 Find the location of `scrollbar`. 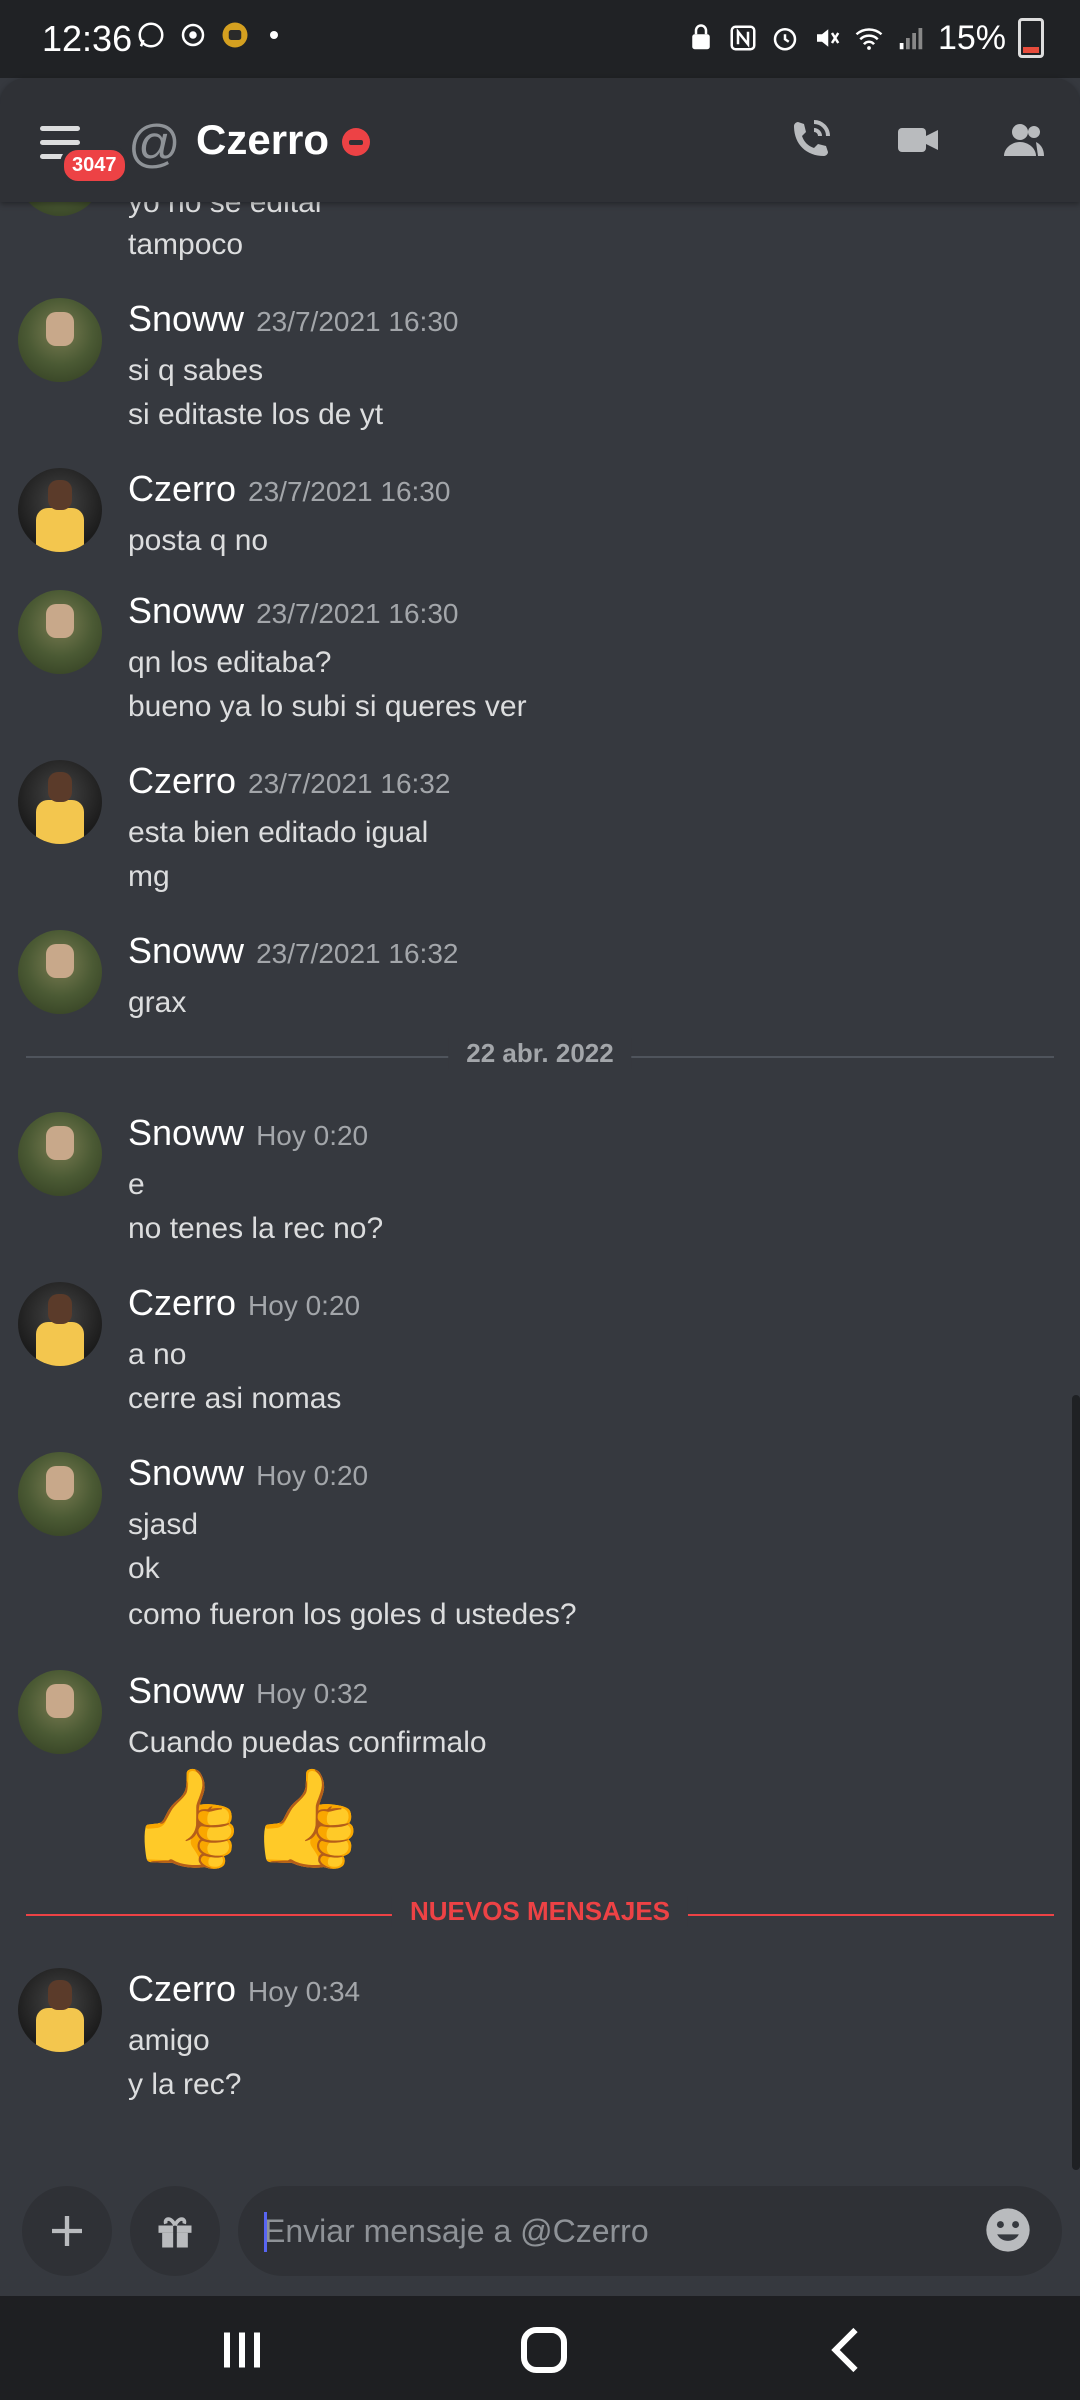

scrollbar is located at coordinates (1076, 1782).